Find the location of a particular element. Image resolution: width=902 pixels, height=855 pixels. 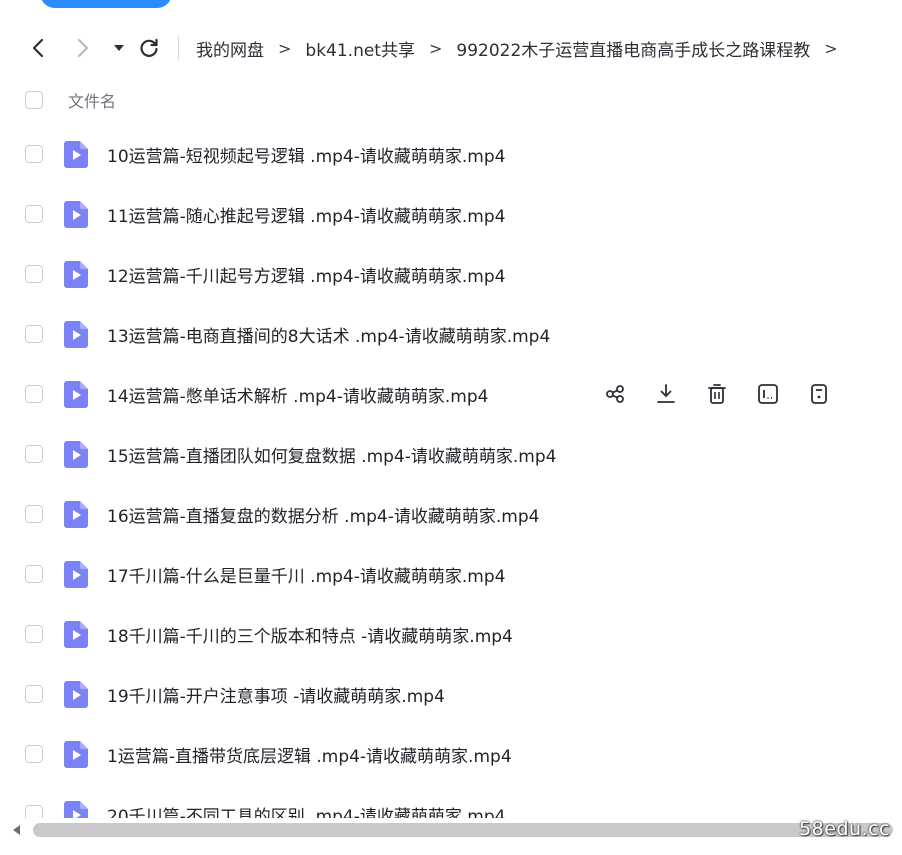

download-icon is located at coordinates (666, 393).